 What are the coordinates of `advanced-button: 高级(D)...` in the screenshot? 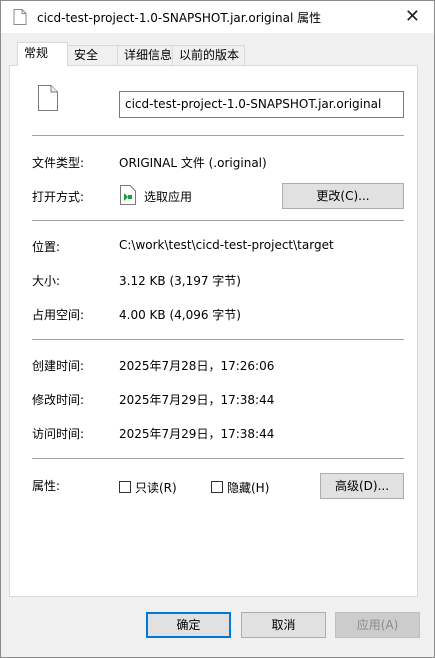 It's located at (362, 486).